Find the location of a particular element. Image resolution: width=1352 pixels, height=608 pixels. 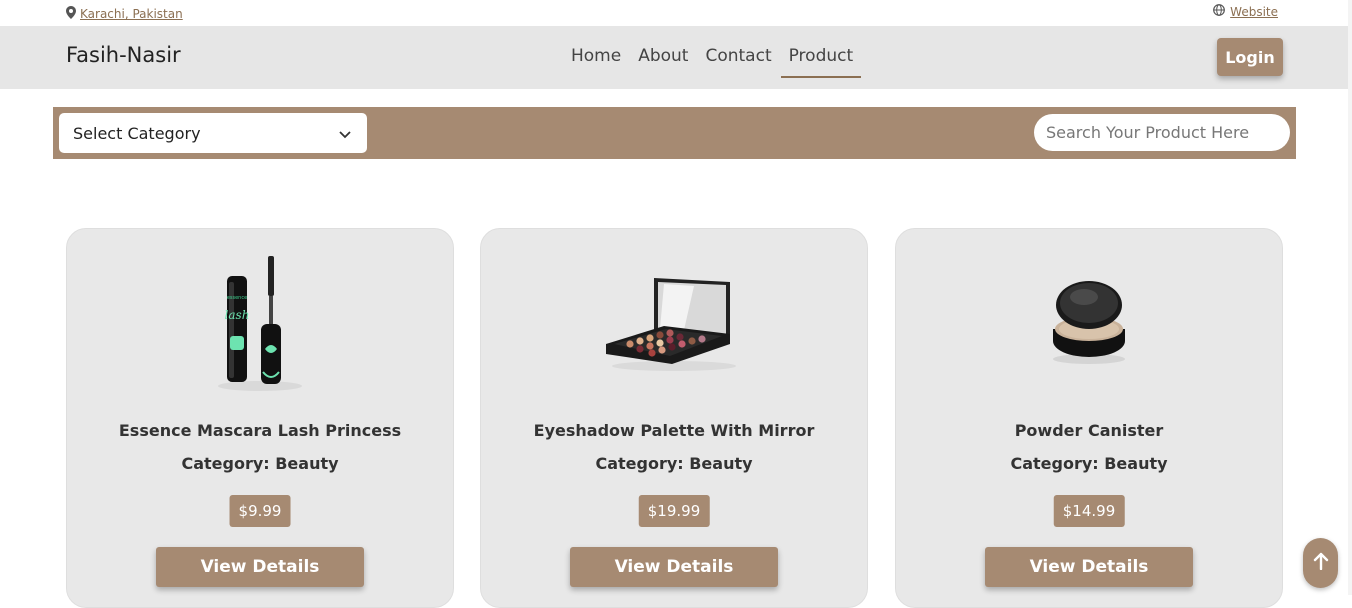

nav-home: Home is located at coordinates (596, 60).